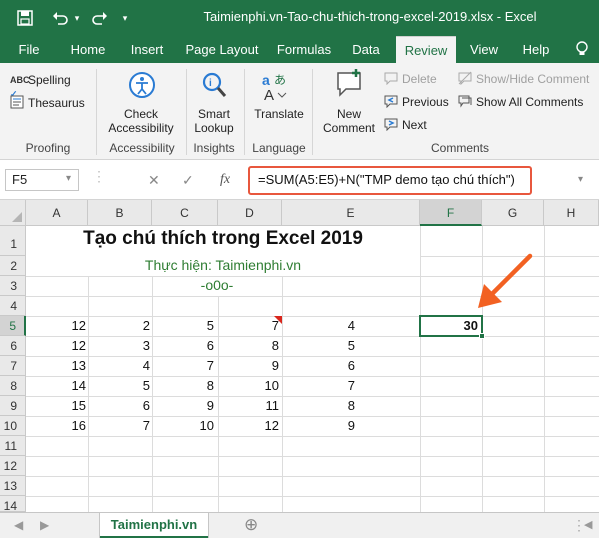  Describe the element at coordinates (248, 386) in the screenshot. I see `cell-d8: 10` at that location.